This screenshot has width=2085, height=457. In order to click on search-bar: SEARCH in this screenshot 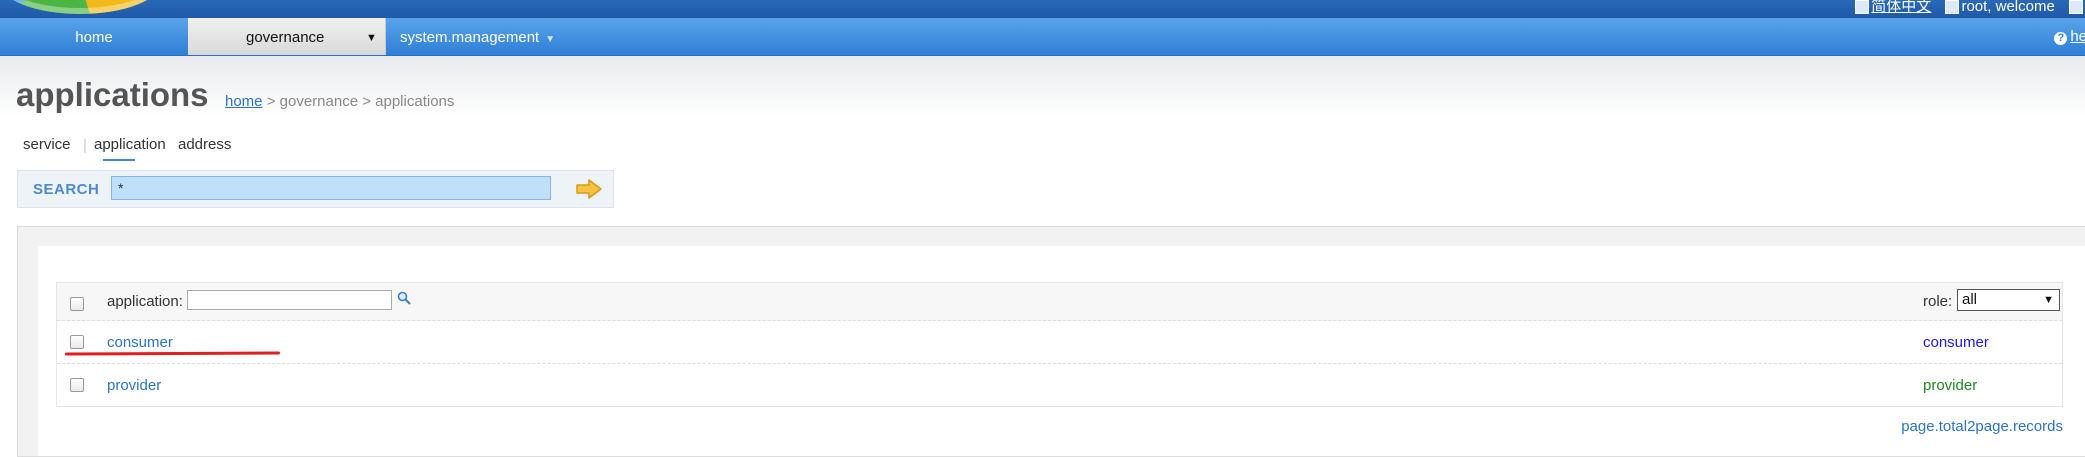, I will do `click(315, 189)`.